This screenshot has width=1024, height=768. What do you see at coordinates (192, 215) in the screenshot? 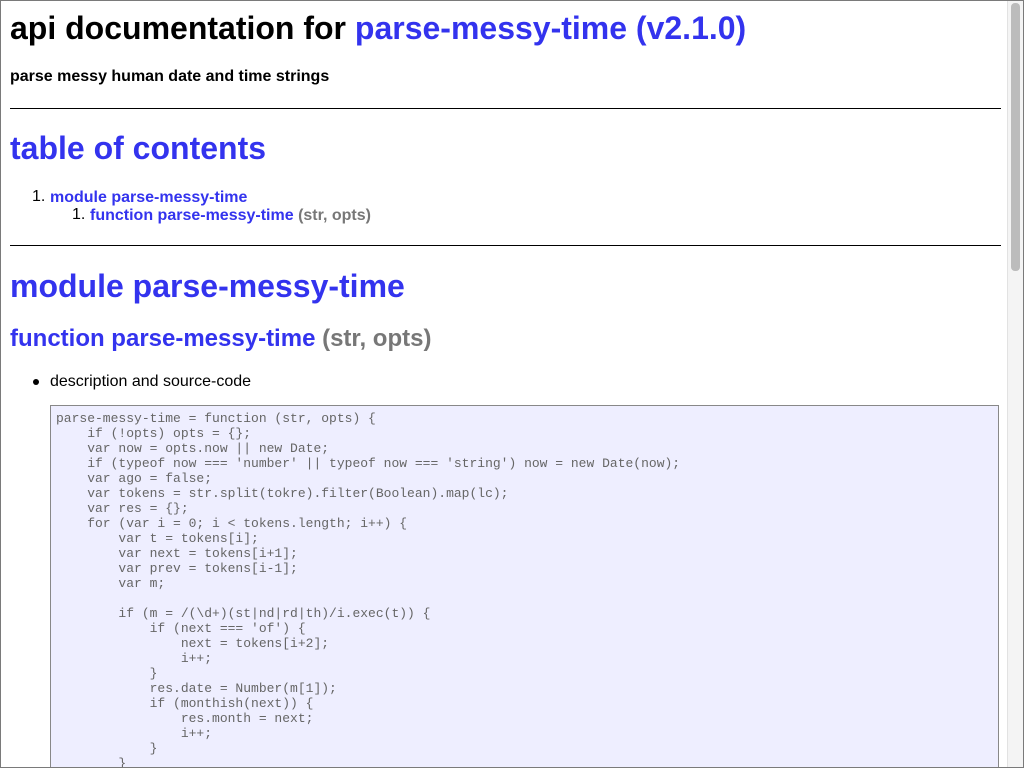
I see `toc-link-function: function parse-messy-time` at bounding box center [192, 215].